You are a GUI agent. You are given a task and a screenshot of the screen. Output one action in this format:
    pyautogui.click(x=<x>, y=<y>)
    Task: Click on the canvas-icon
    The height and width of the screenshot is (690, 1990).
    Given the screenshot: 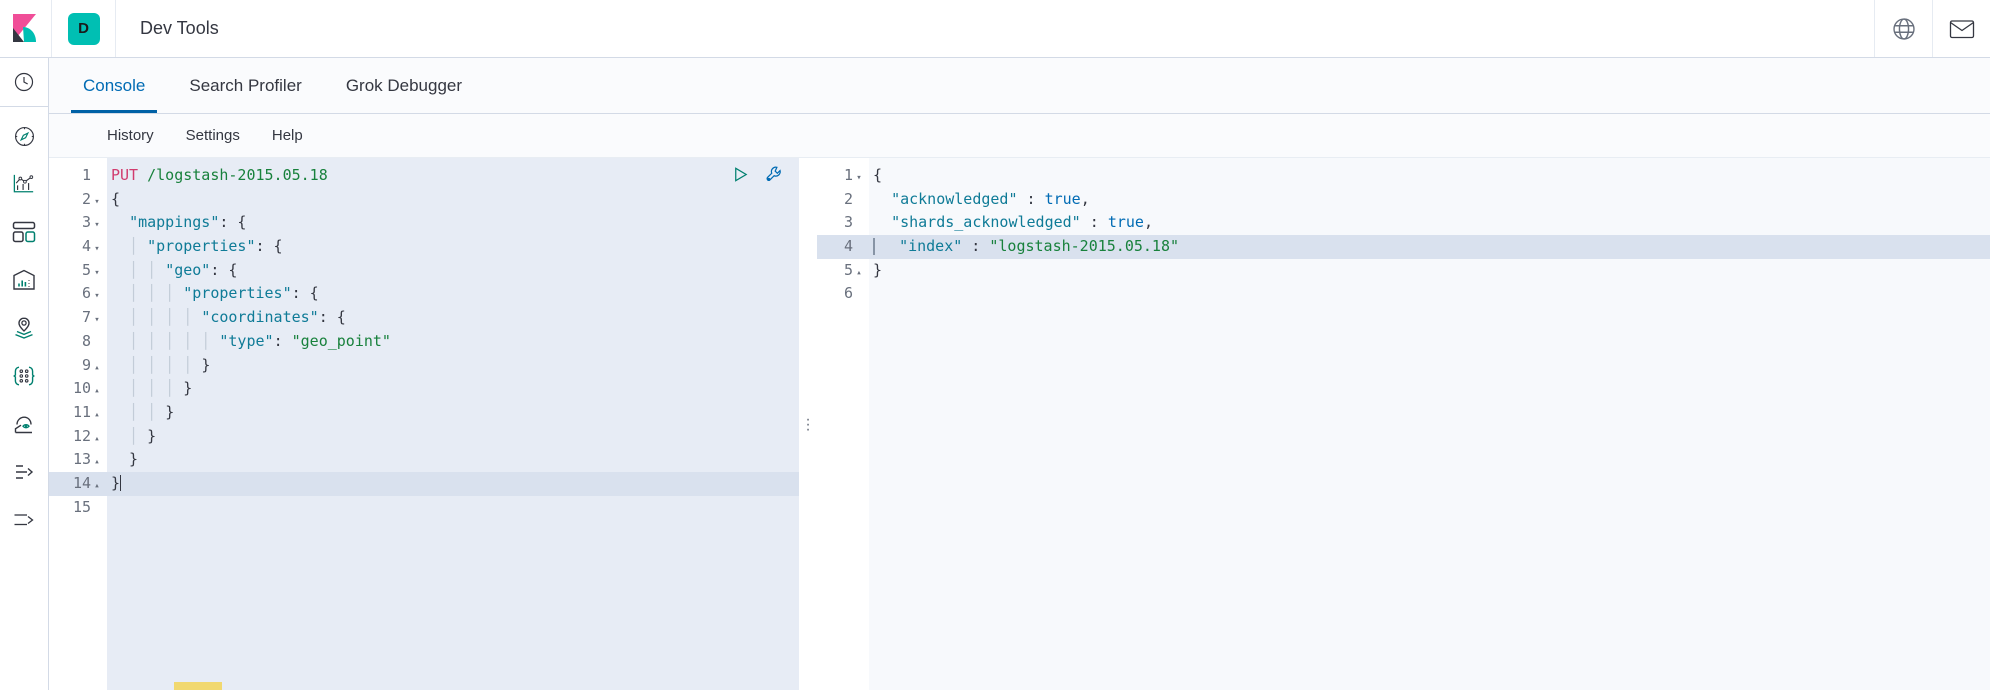 What is the action you would take?
    pyautogui.click(x=24, y=279)
    